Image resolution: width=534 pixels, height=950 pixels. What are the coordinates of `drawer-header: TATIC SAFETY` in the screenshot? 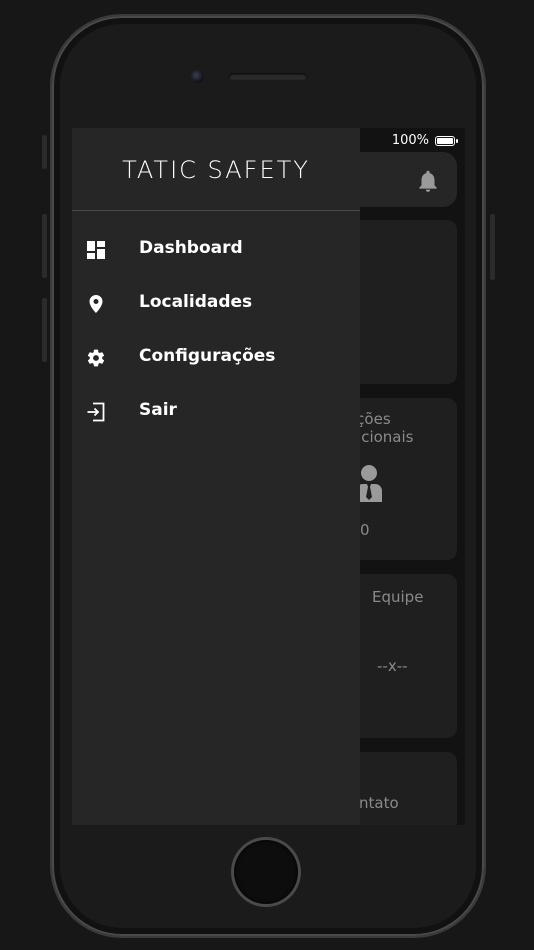 It's located at (216, 169).